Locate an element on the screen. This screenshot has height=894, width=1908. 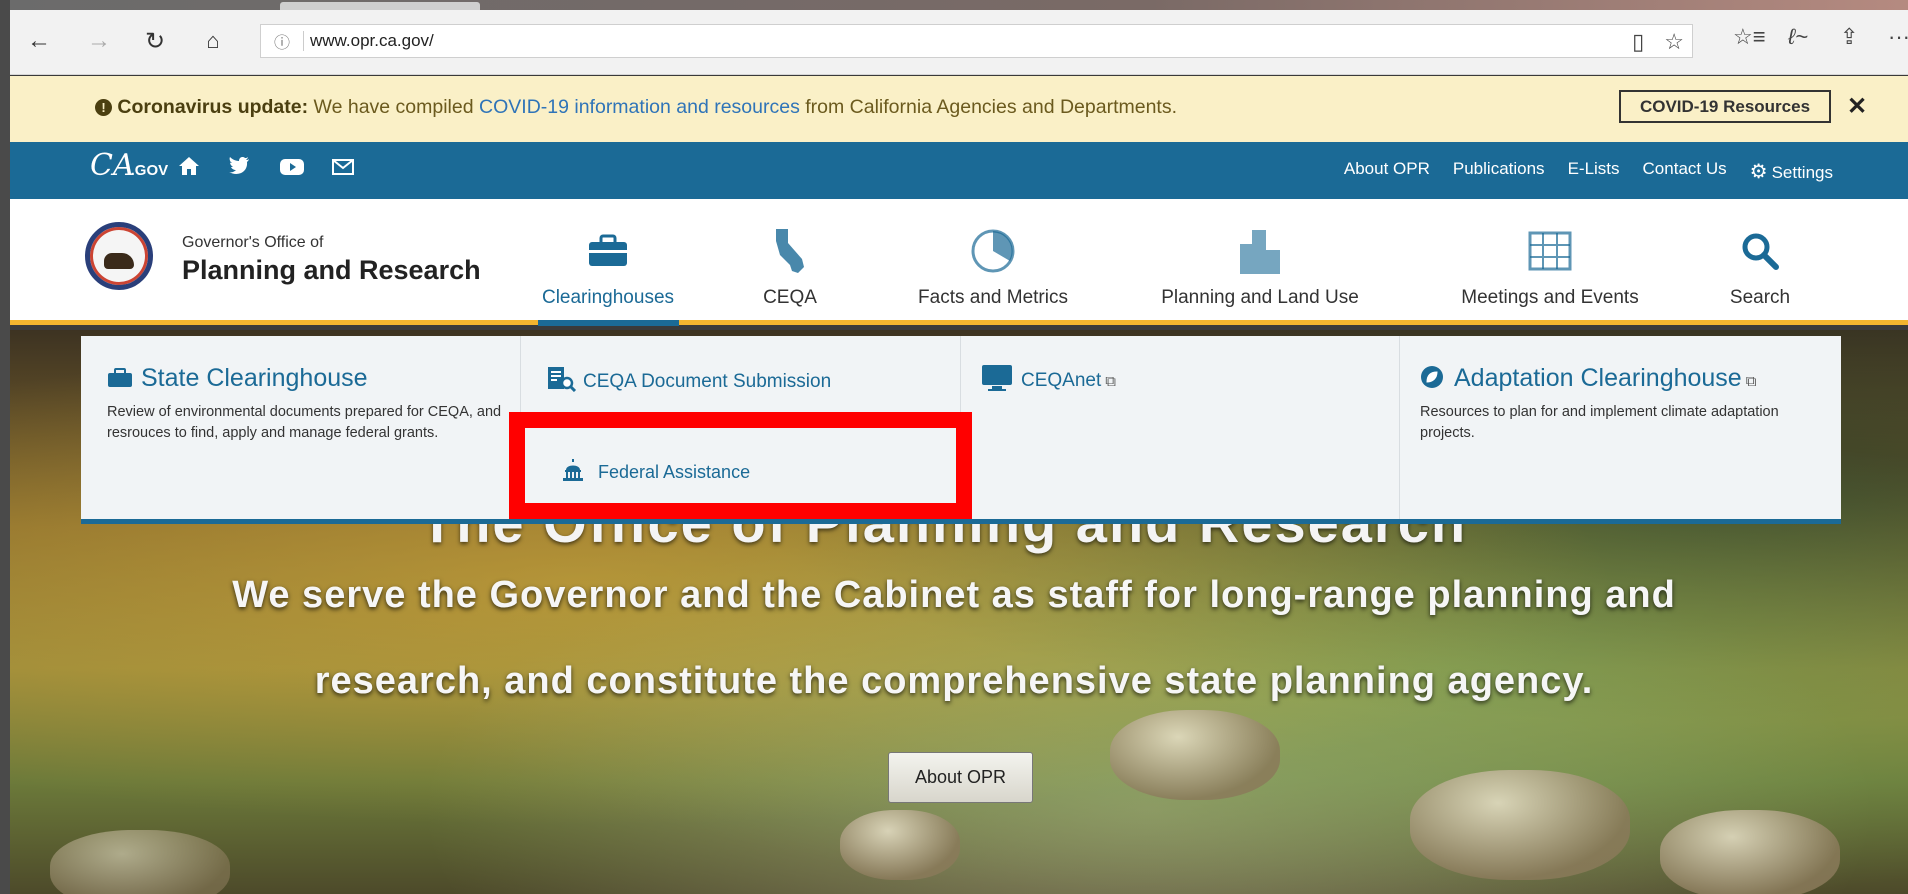
twitter-icon is located at coordinates (239, 169).